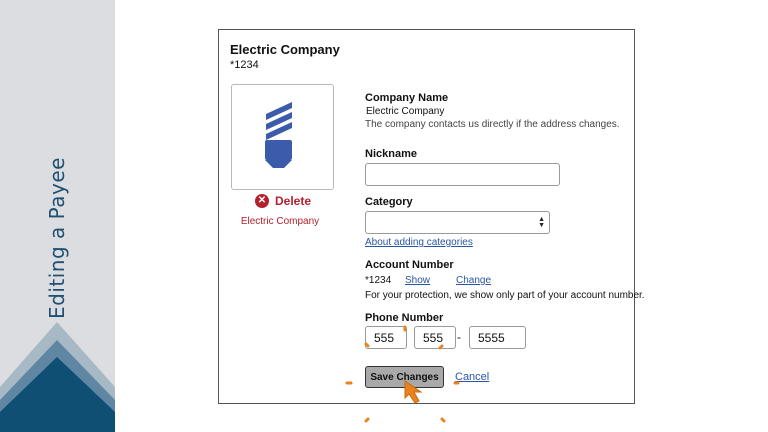 Image resolution: width=768 pixels, height=432 pixels. I want to click on slide-side-panel: Editing a Payee, so click(57, 216).